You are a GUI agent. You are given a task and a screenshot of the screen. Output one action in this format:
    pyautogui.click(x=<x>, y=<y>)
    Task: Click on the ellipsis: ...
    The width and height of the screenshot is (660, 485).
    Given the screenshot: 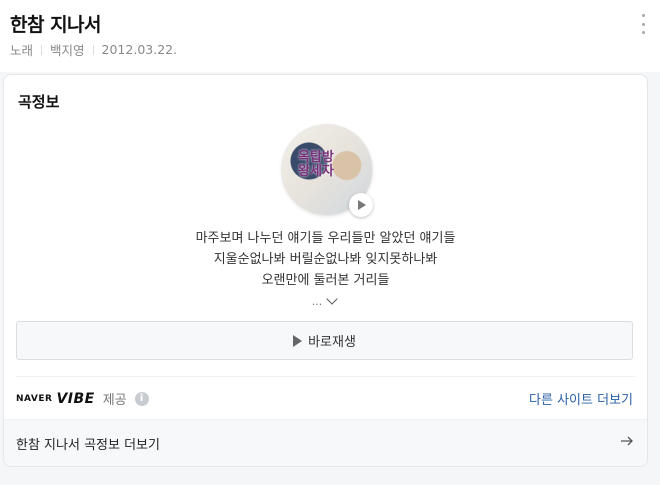 What is the action you would take?
    pyautogui.click(x=317, y=301)
    